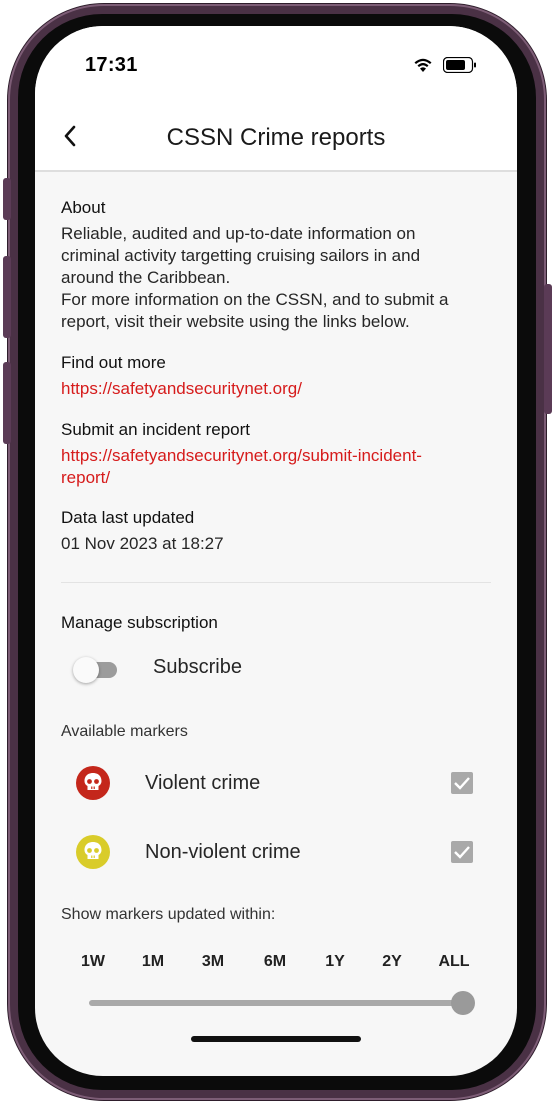  Describe the element at coordinates (335, 962) in the screenshot. I see `range-option-1y: 1Y` at that location.